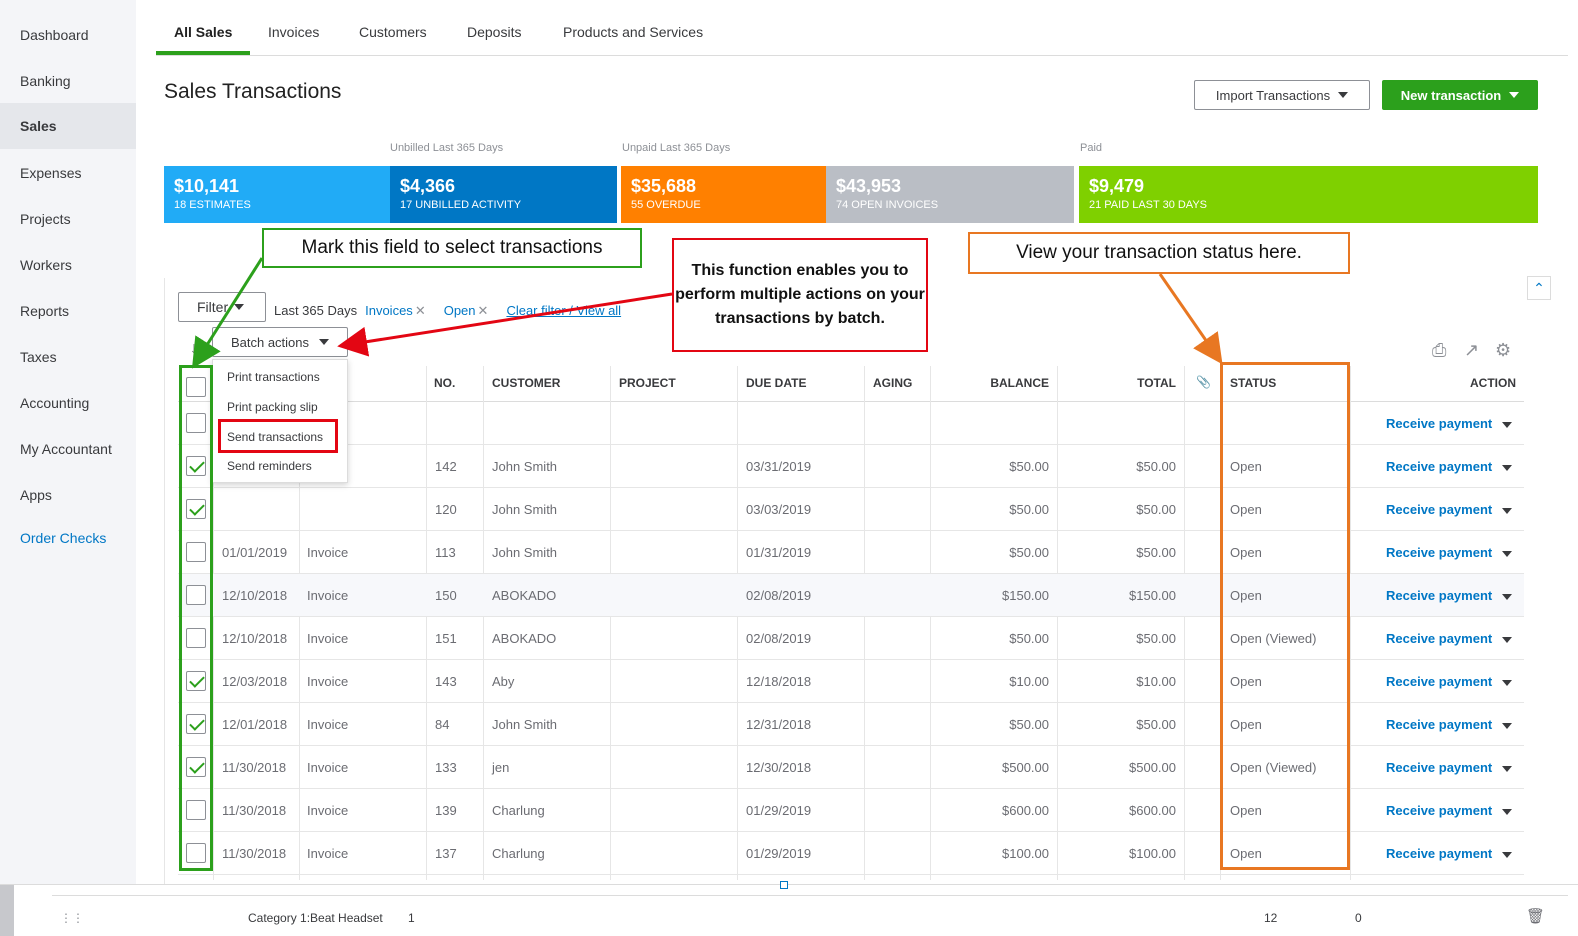  What do you see at coordinates (1152, 810) in the screenshot?
I see `cell-total: $600.00` at bounding box center [1152, 810].